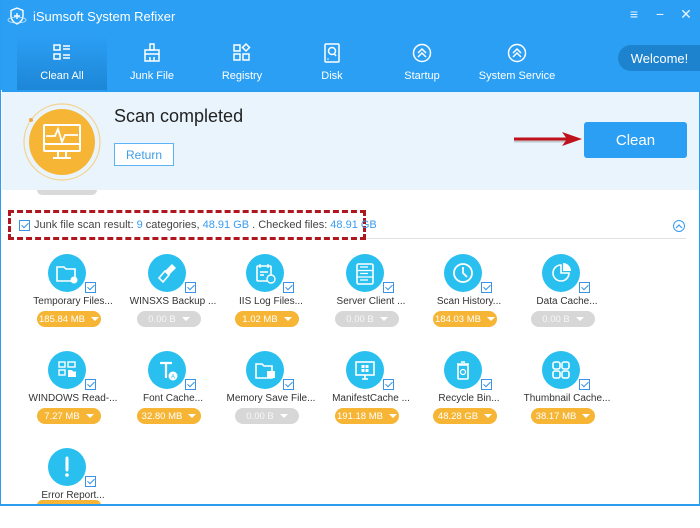 Image resolution: width=700 pixels, height=528 pixels. I want to click on categories-word: categories,, so click(172, 225).